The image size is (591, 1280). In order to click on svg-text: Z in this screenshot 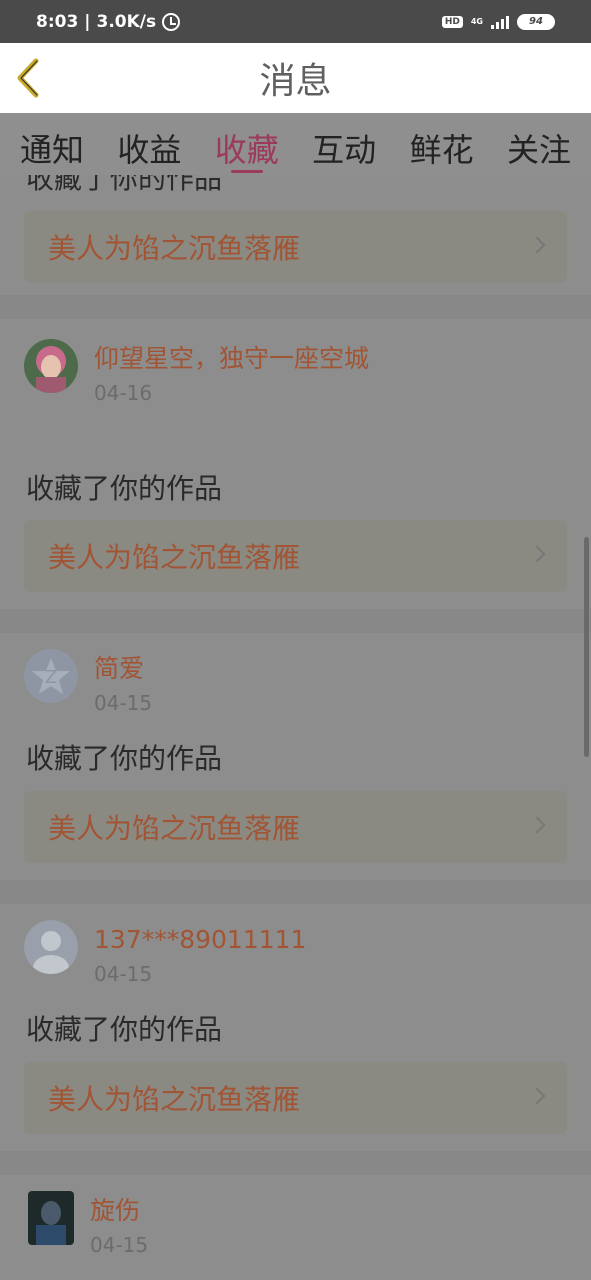, I will do `click(51, 677)`.